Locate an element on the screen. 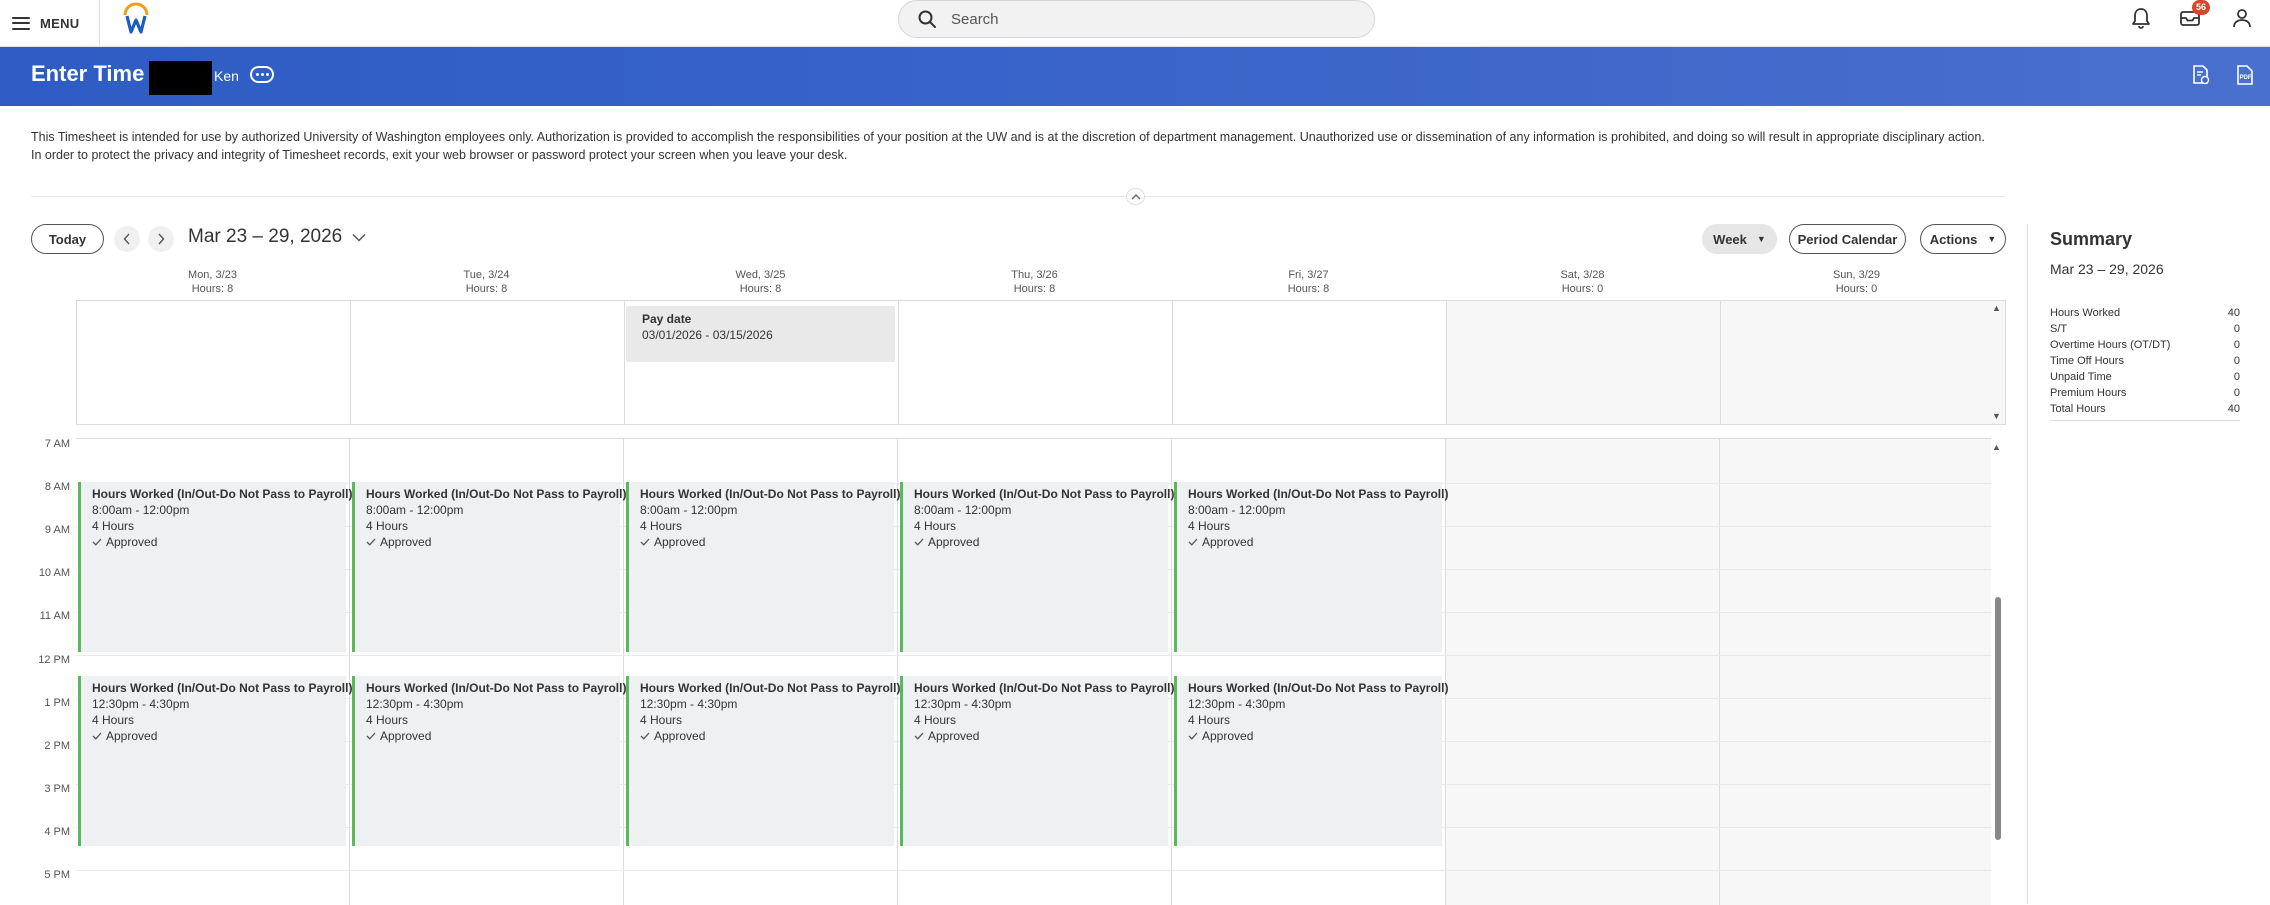 This screenshot has height=905, width=2270. summary-row-label: Overtime Hours (OT/DT) is located at coordinates (2110, 345).